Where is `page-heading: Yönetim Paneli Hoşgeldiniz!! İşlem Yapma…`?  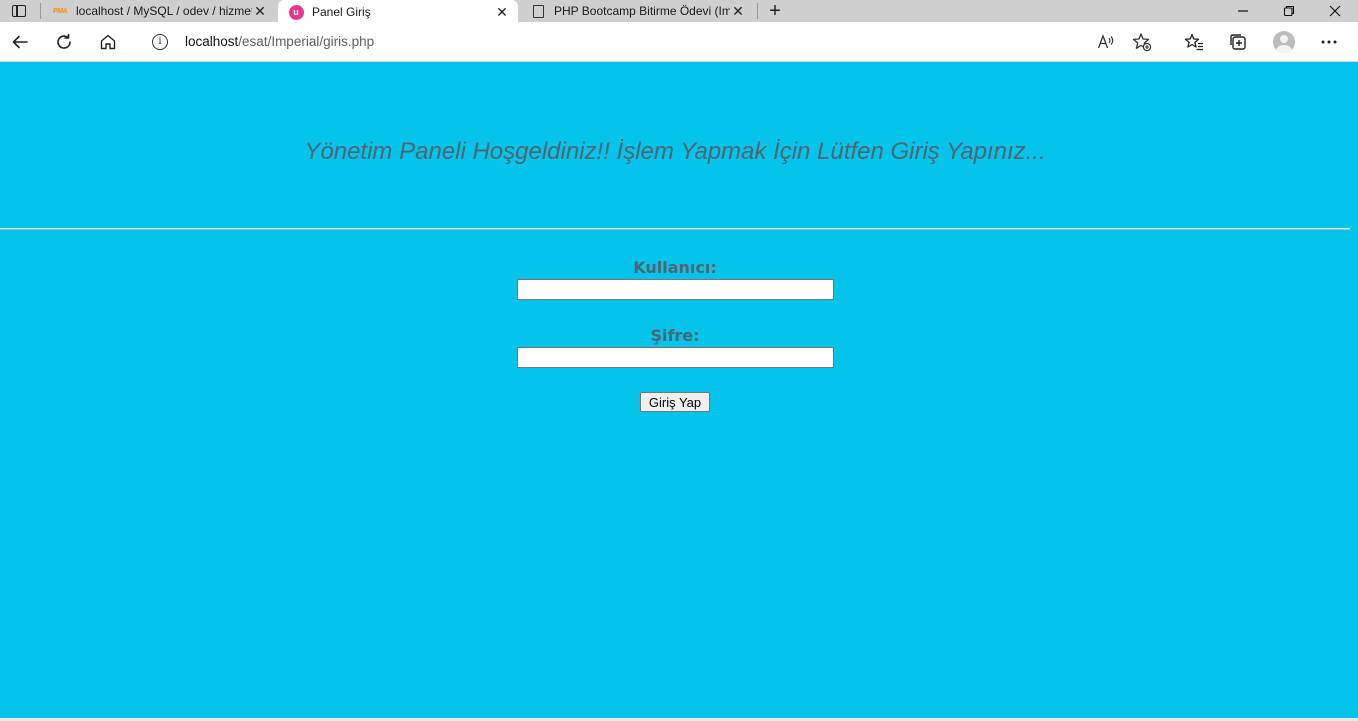 page-heading: Yönetim Paneli Hoşgeldiniz!! İşlem Yapma… is located at coordinates (675, 151).